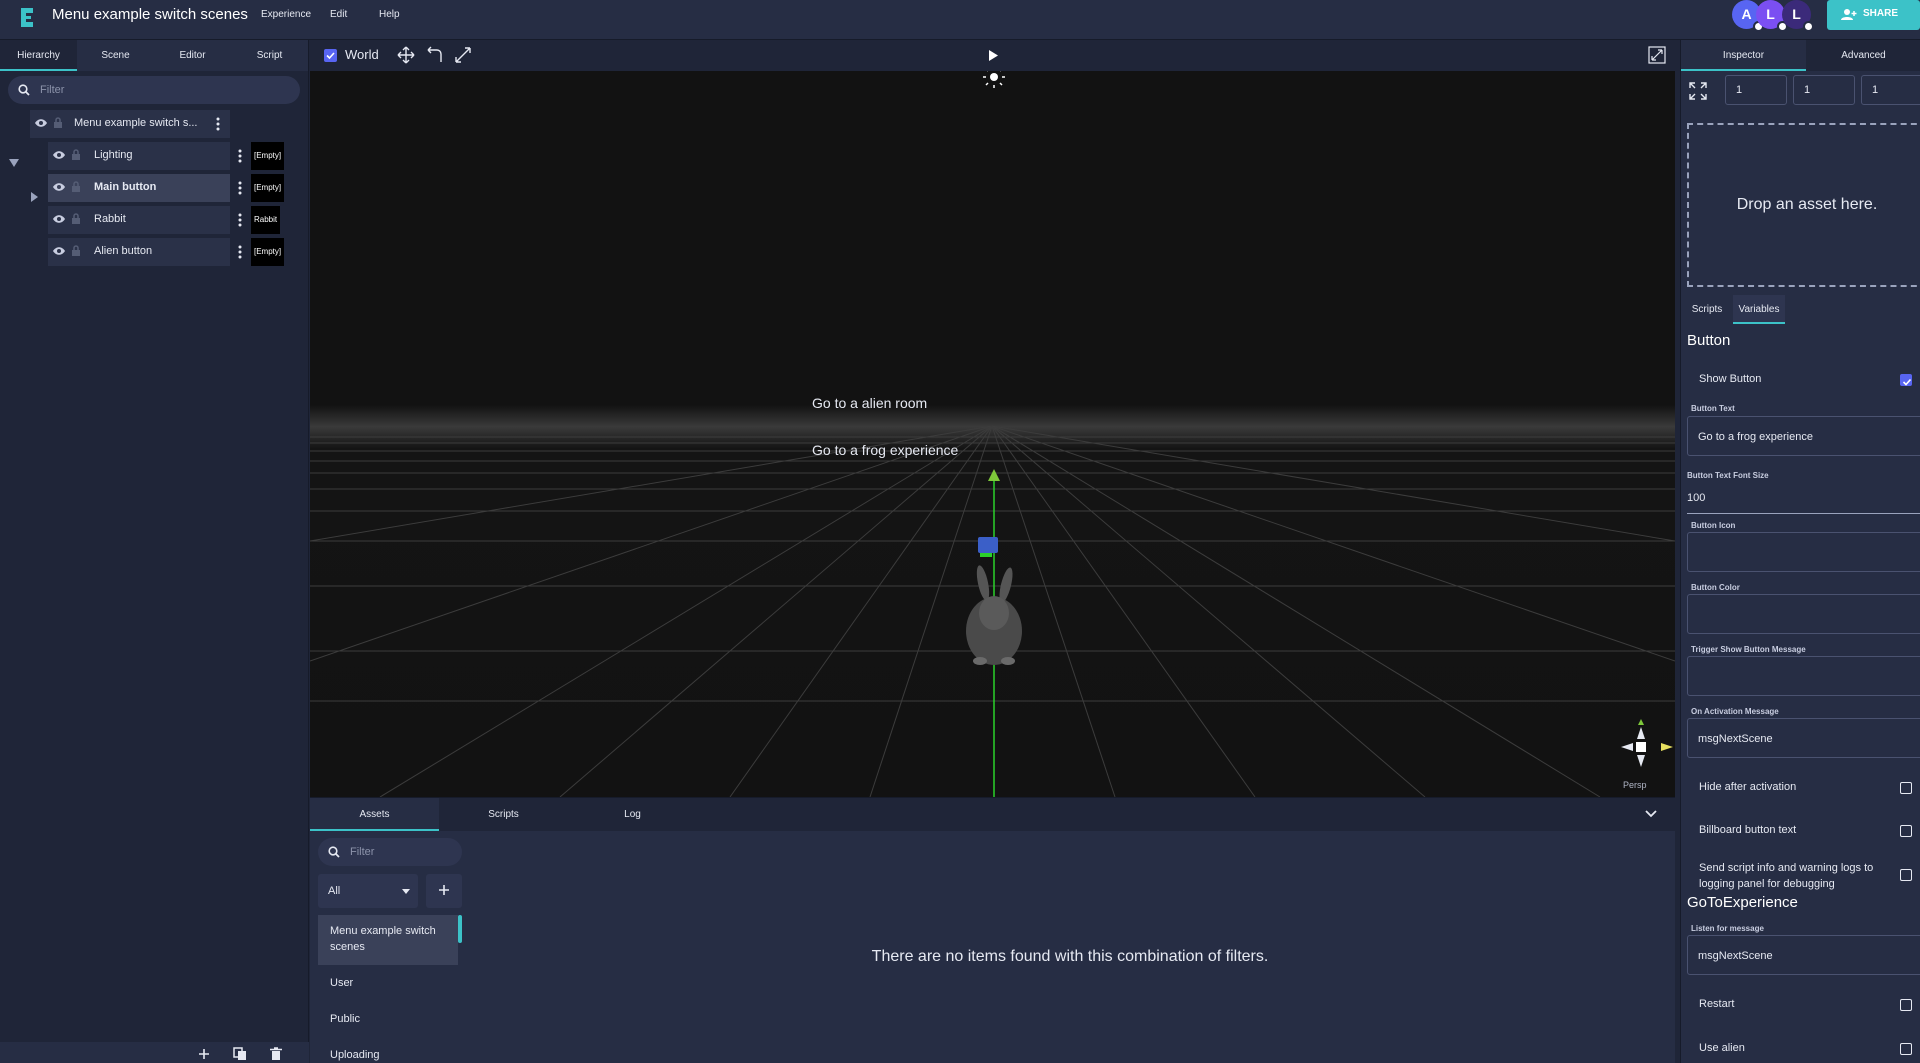 This screenshot has height=1063, width=1920. What do you see at coordinates (1803, 503) in the screenshot?
I see `font-size-field: 100` at bounding box center [1803, 503].